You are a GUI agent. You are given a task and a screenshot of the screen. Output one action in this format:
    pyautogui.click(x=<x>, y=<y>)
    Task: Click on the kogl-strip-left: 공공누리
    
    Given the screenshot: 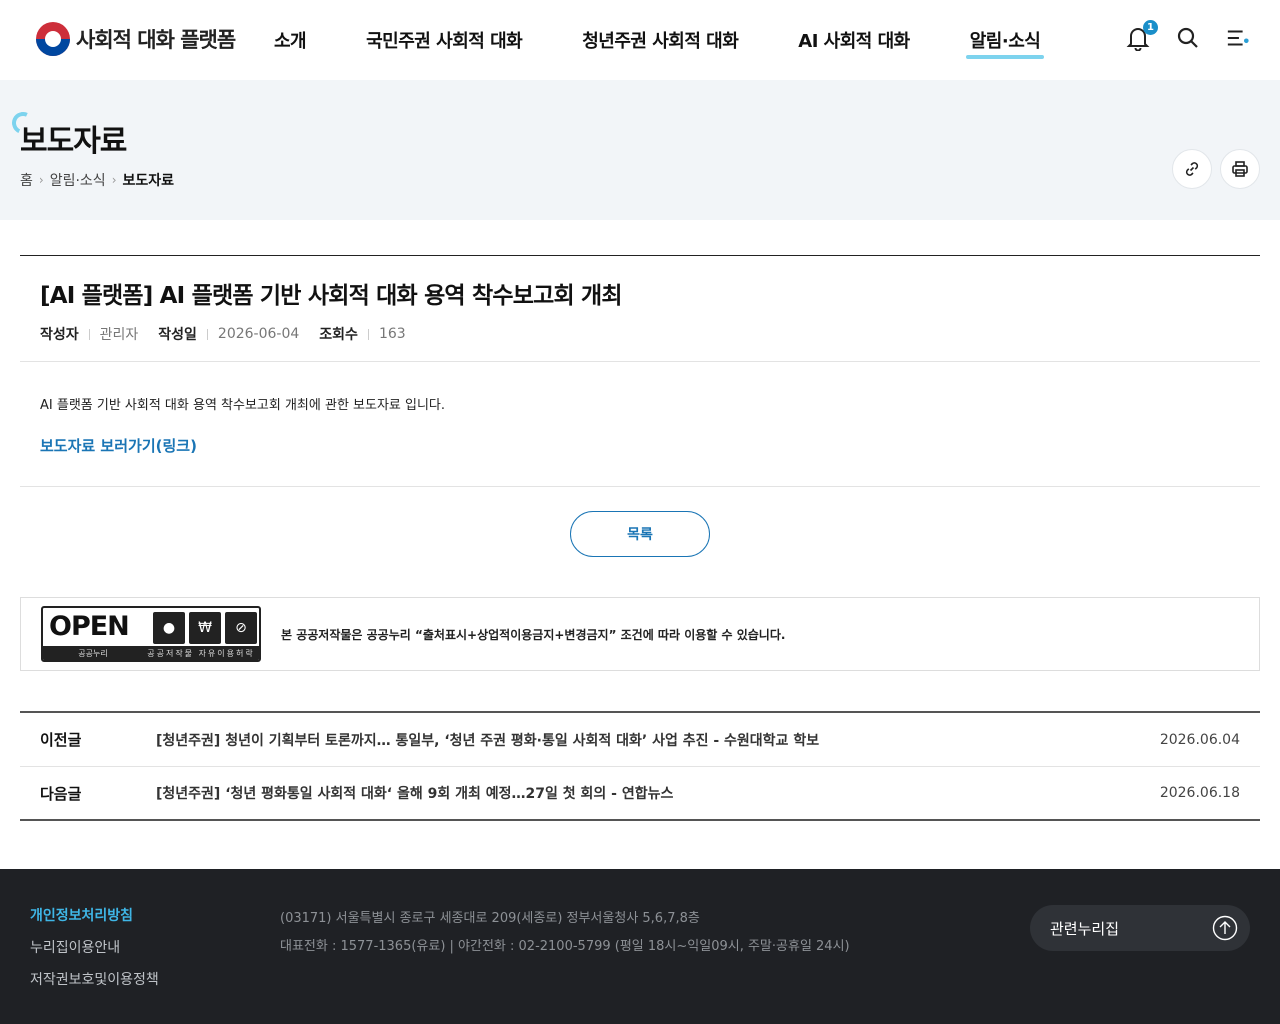 What is the action you would take?
    pyautogui.click(x=93, y=653)
    